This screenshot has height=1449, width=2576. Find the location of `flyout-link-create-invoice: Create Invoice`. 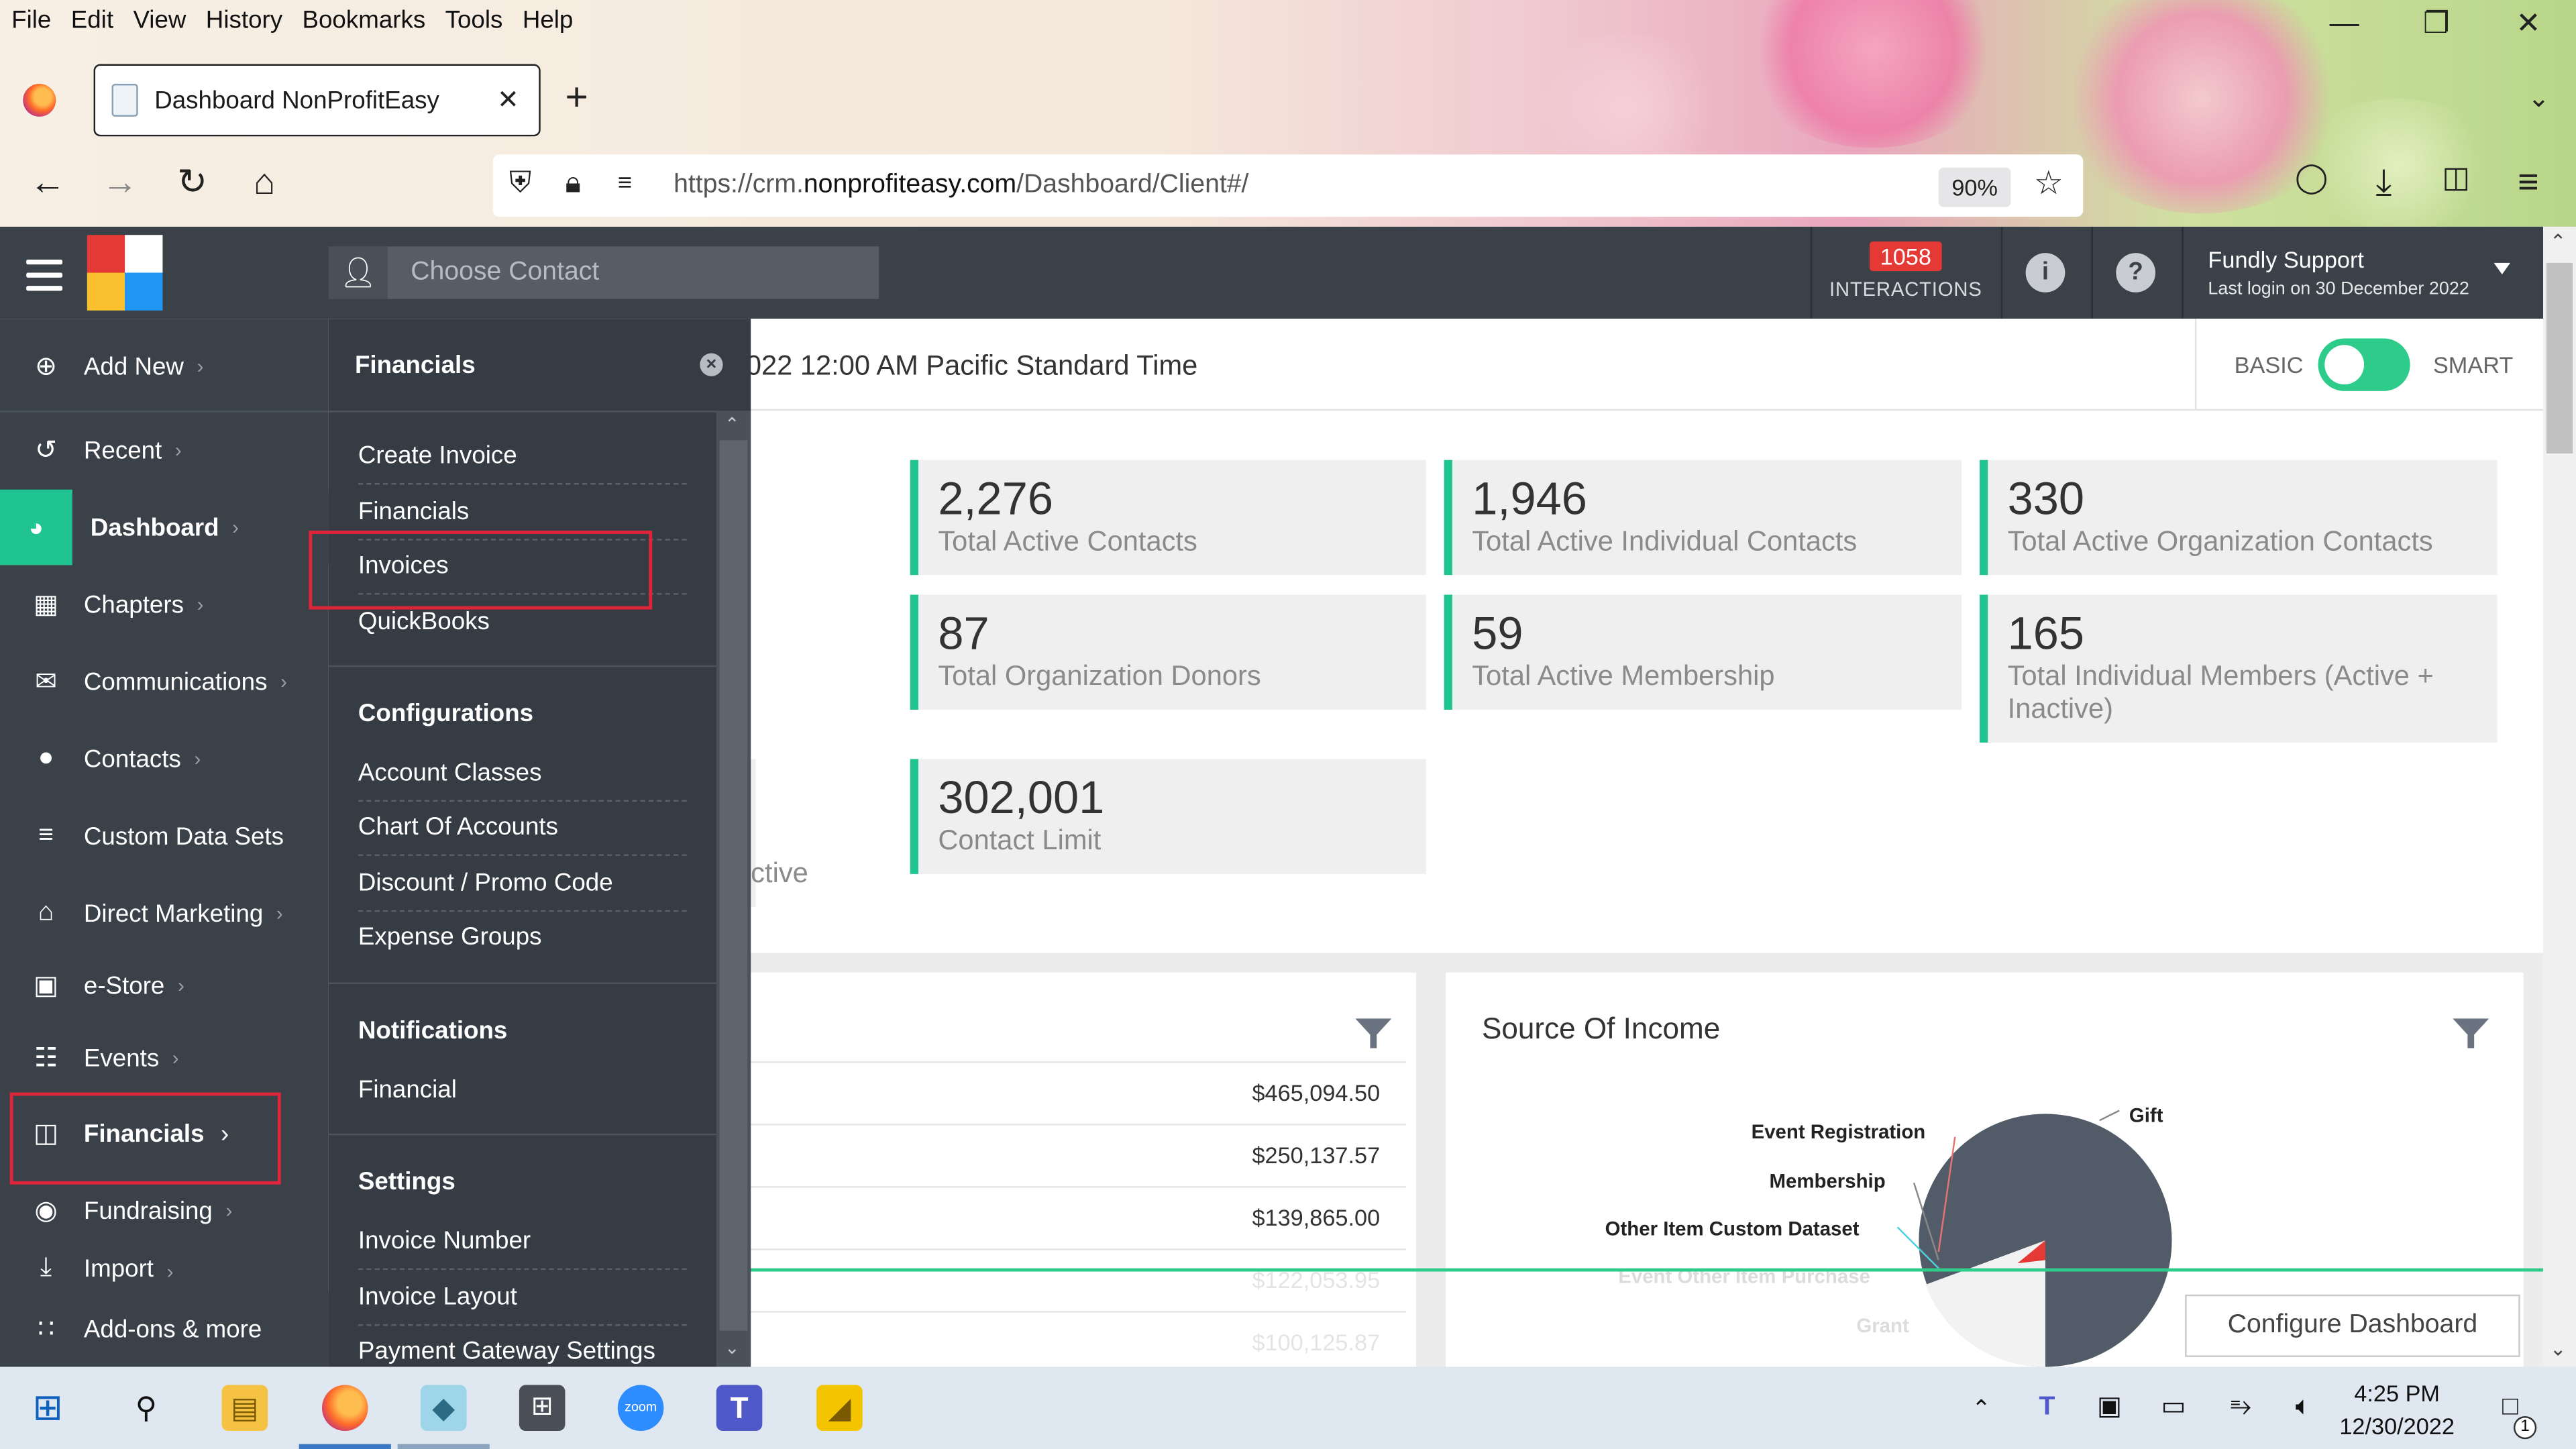

flyout-link-create-invoice: Create Invoice is located at coordinates (522, 457).